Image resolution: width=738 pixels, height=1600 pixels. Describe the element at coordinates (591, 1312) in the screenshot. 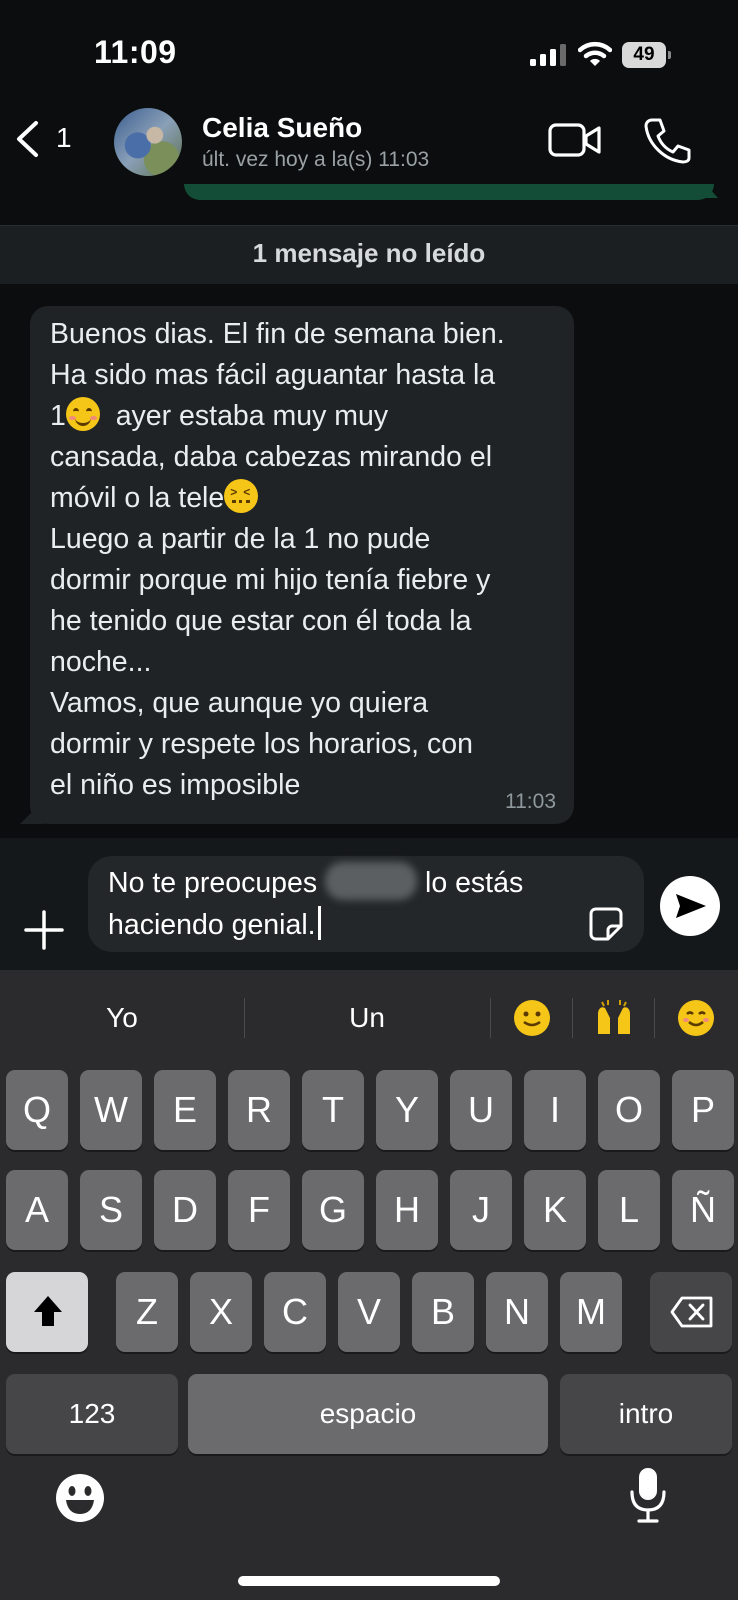

I see `key-m: M` at that location.